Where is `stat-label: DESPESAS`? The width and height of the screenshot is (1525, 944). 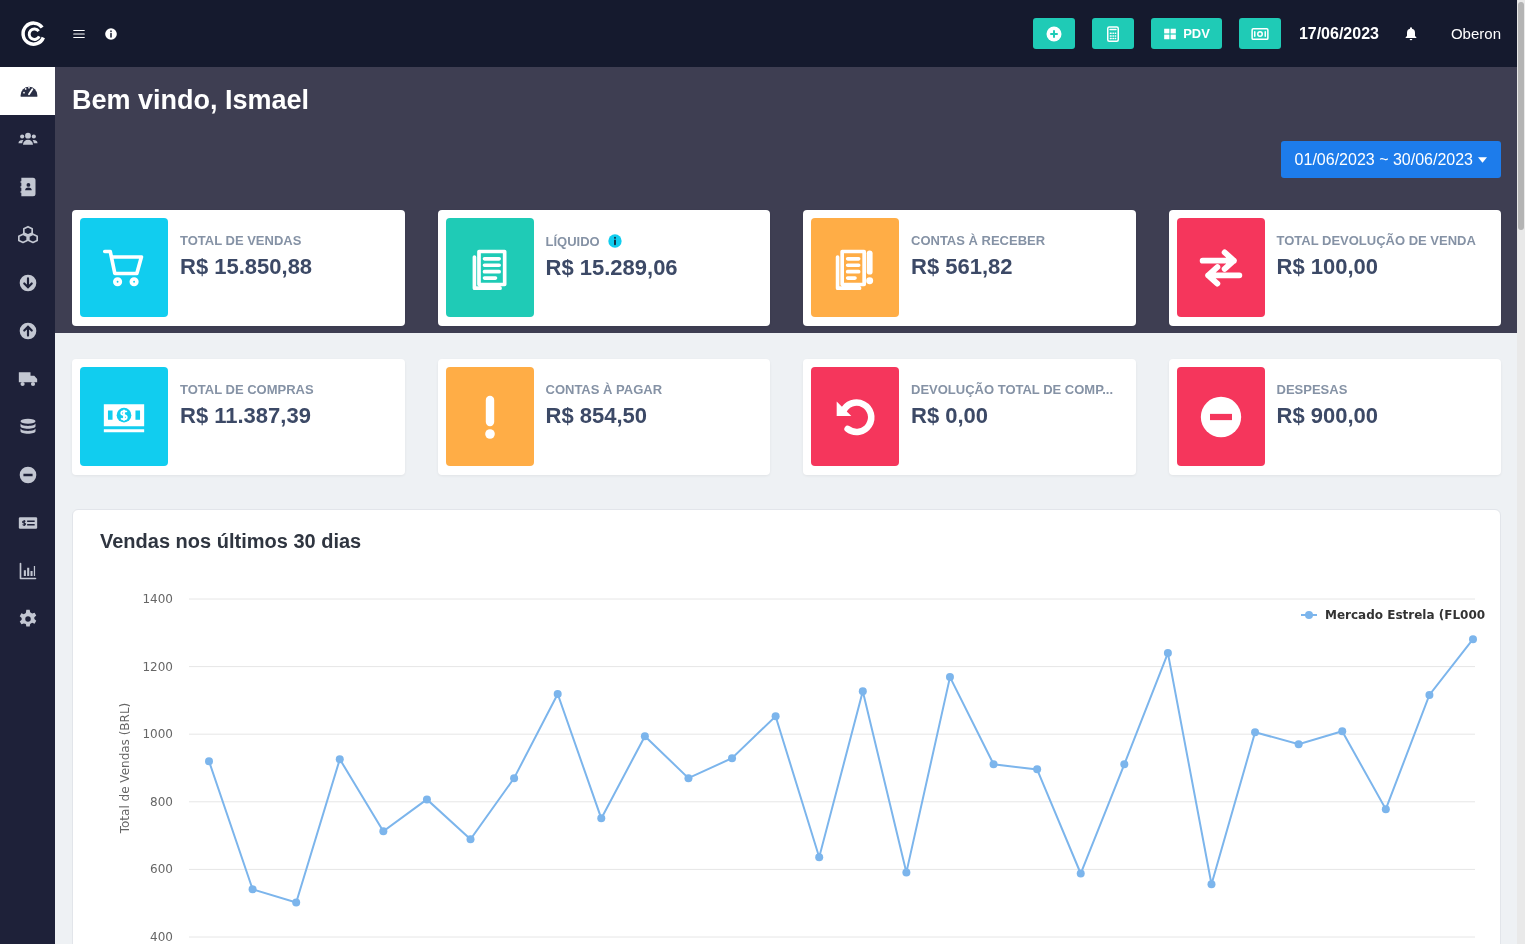
stat-label: DESPESAS is located at coordinates (1312, 389).